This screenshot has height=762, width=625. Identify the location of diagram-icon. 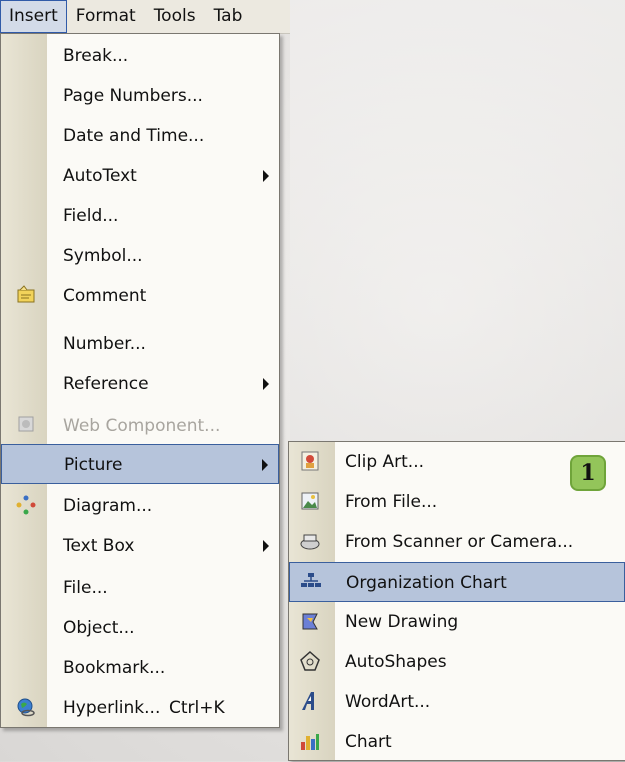
(26, 505).